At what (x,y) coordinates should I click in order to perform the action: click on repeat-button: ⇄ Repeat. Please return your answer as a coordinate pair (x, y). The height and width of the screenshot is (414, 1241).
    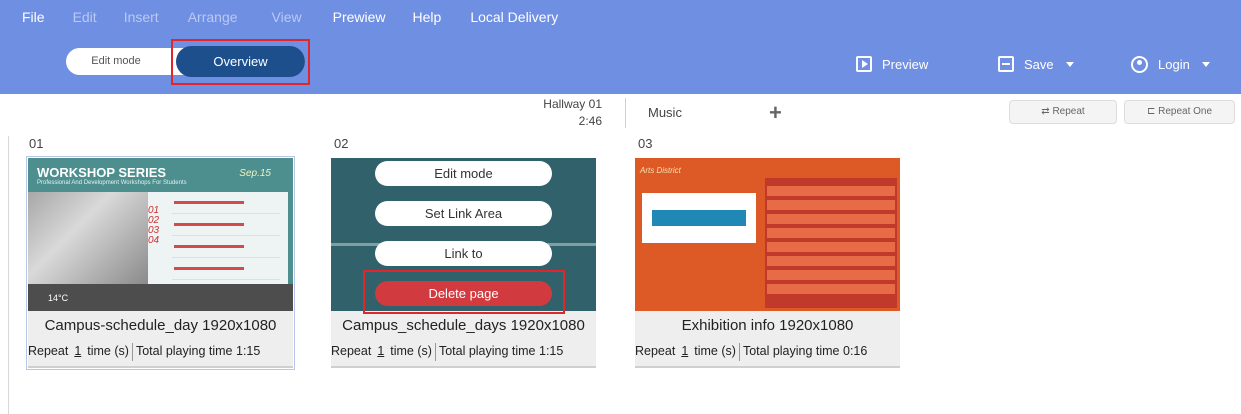
    Looking at the image, I should click on (1063, 112).